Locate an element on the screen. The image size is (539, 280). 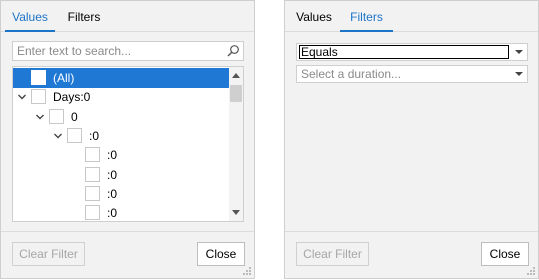
node-label: 0 is located at coordinates (74, 116).